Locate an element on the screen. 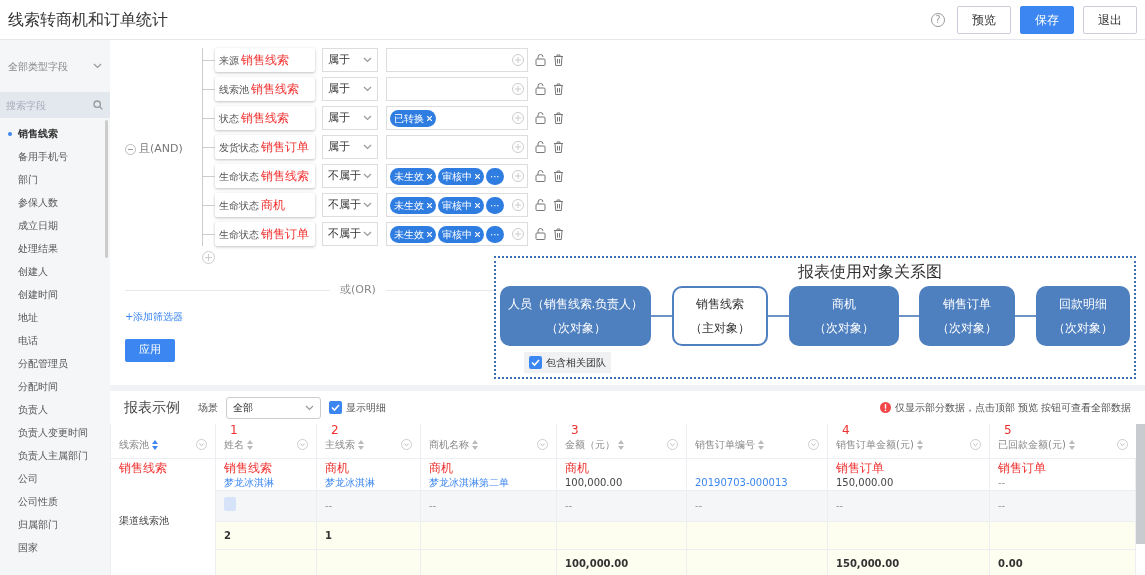 Image resolution: width=1145 pixels, height=575 pixels. apply-button: 应用 is located at coordinates (150, 350).